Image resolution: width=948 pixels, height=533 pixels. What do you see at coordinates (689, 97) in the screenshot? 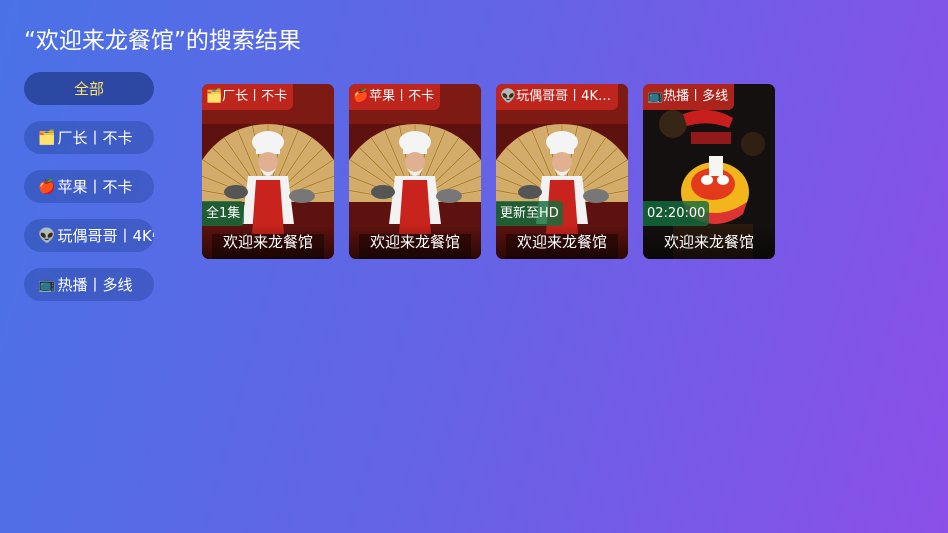
I see `source-tag: 📺热播丨多线` at bounding box center [689, 97].